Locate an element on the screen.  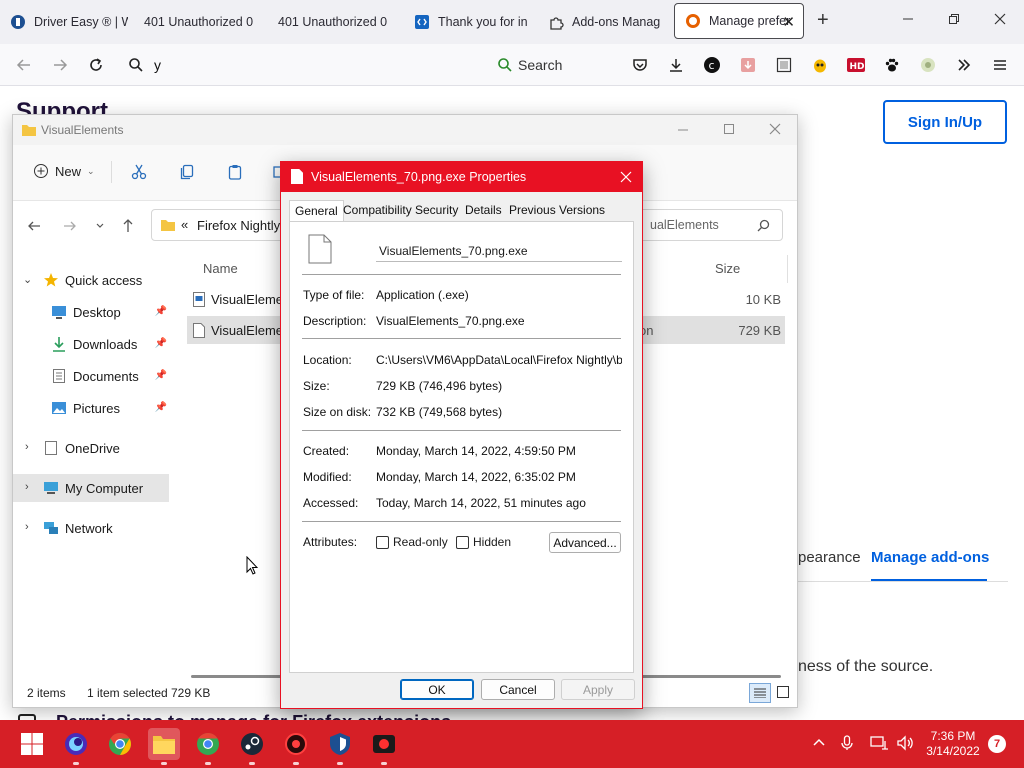
recent-locations-icon is located at coordinates (100, 226).